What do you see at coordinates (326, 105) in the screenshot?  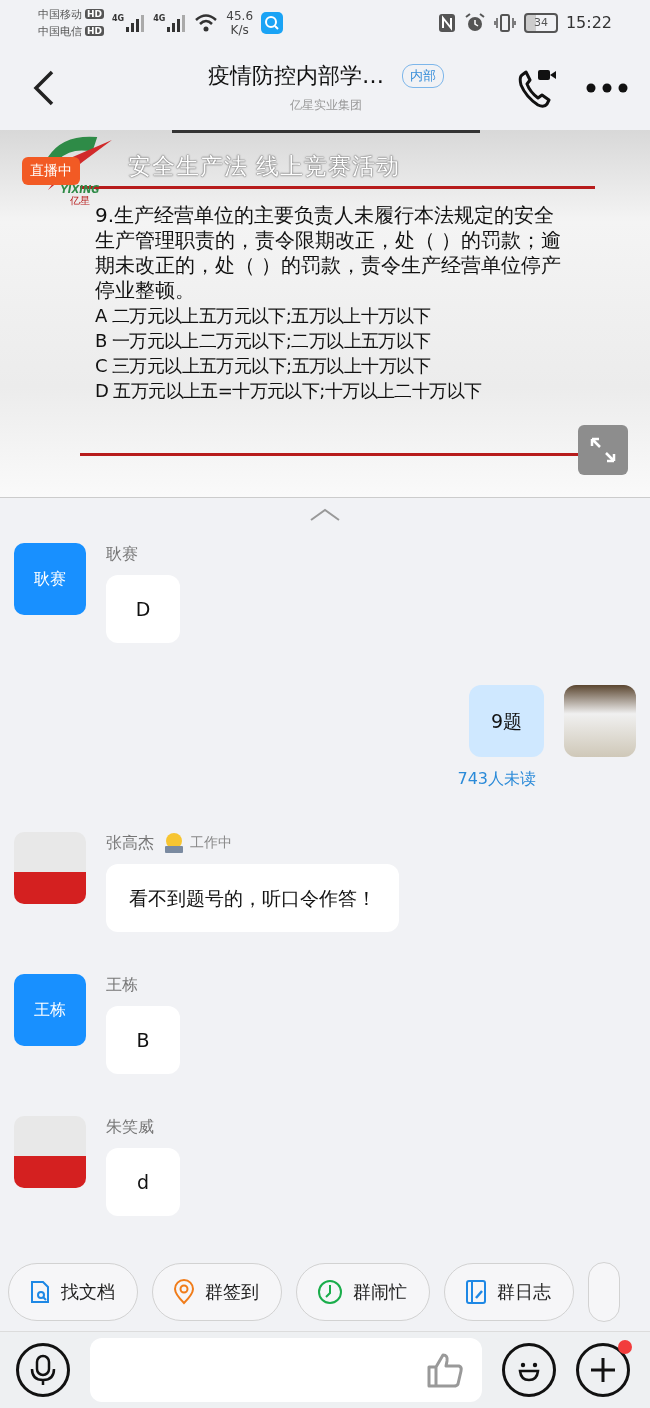 I see `group-subtitle: 亿星实业集团` at bounding box center [326, 105].